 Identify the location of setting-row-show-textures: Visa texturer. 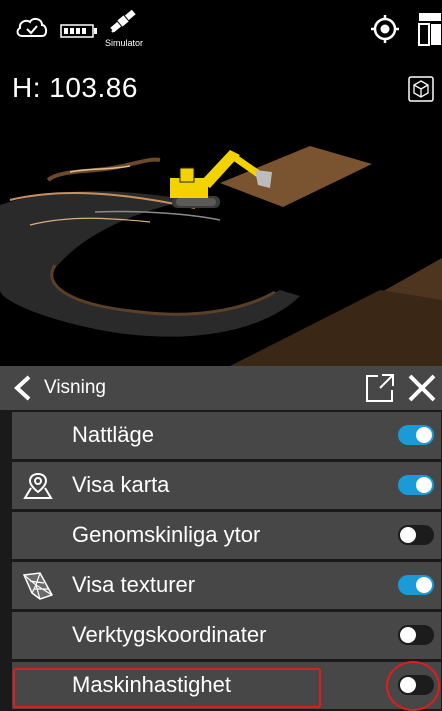
(226, 585).